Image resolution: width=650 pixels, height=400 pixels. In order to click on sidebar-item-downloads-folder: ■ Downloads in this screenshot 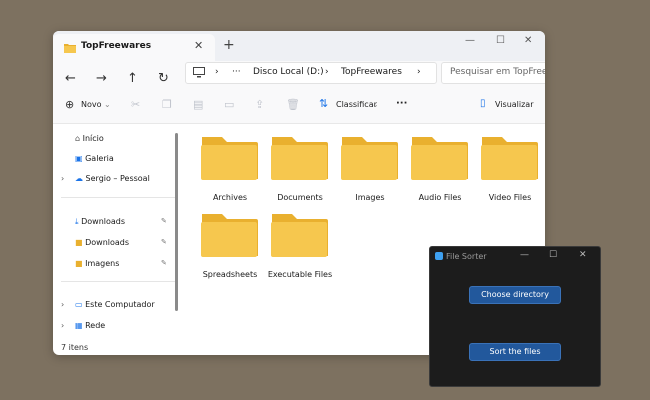, I will do `click(102, 242)`.